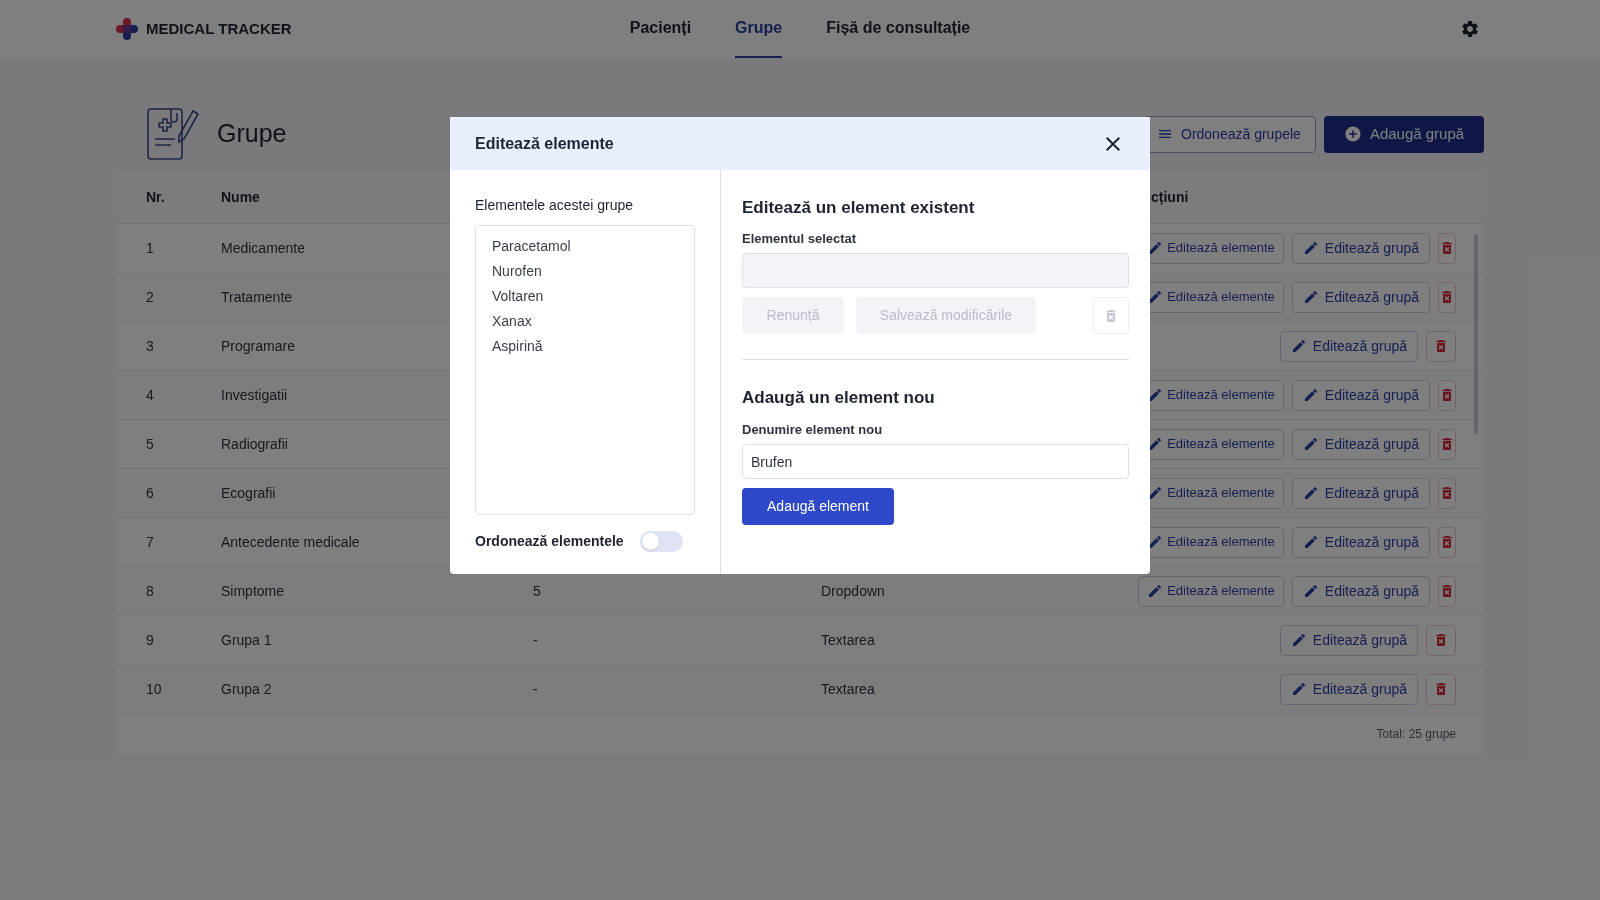  I want to click on table-cell: 4, so click(150, 394).